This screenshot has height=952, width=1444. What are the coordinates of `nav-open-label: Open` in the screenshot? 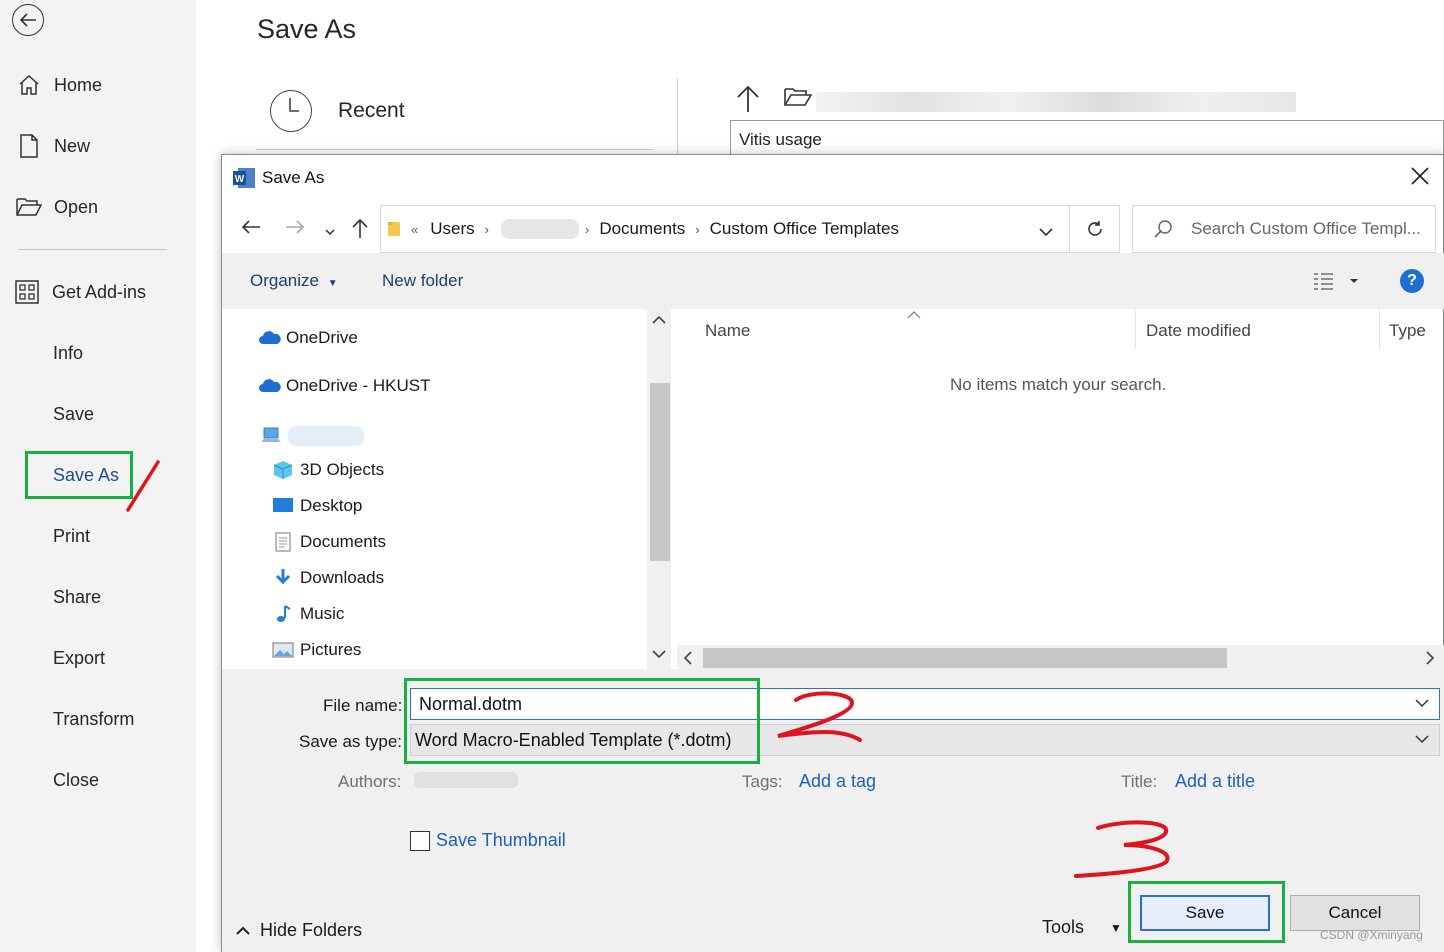 It's located at (76, 206).